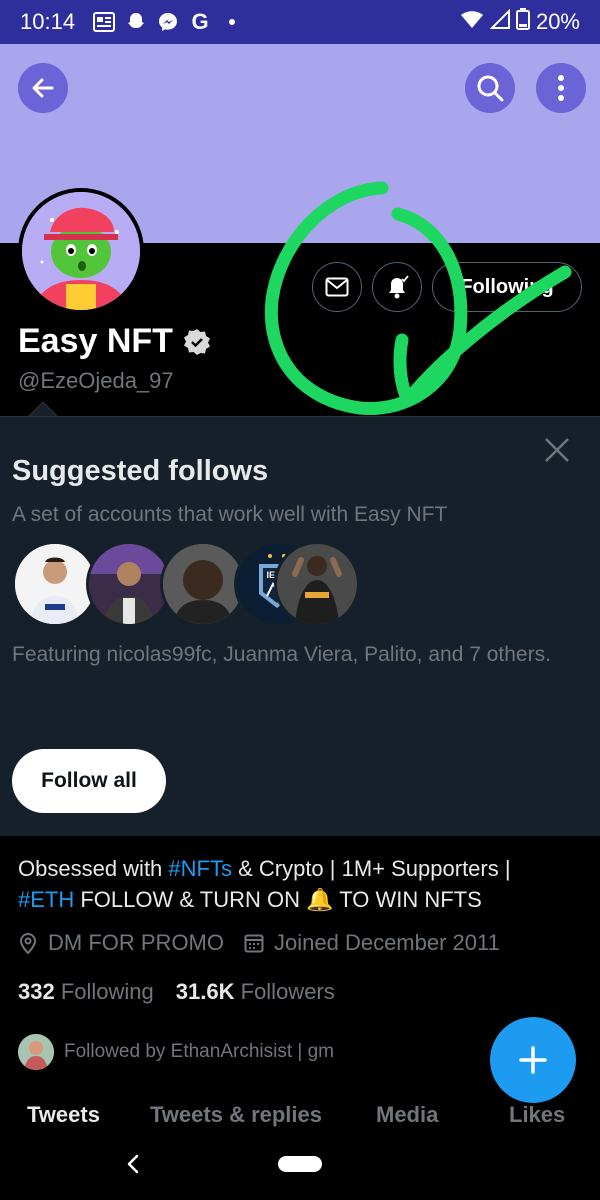 Image resolution: width=600 pixels, height=1200 pixels. I want to click on hashtag-link: #ETH, so click(46, 899).